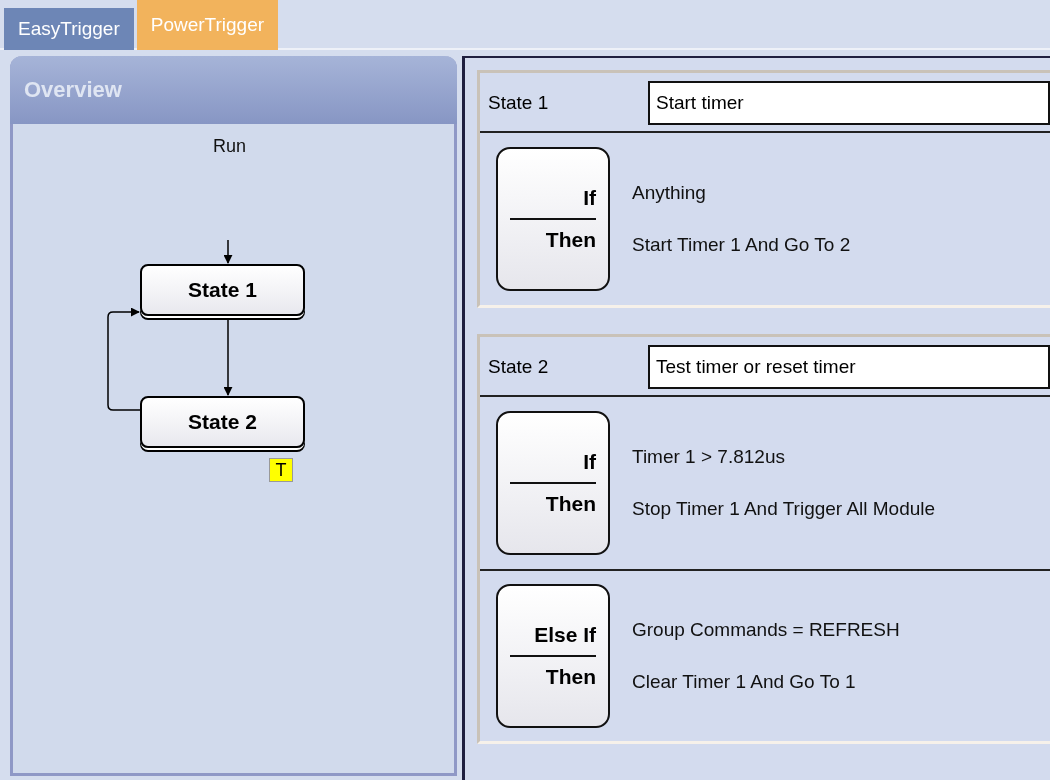 This screenshot has height=780, width=1050. What do you see at coordinates (766, 630) in the screenshot?
I see `condition-text: Group Commands = REFRESH` at bounding box center [766, 630].